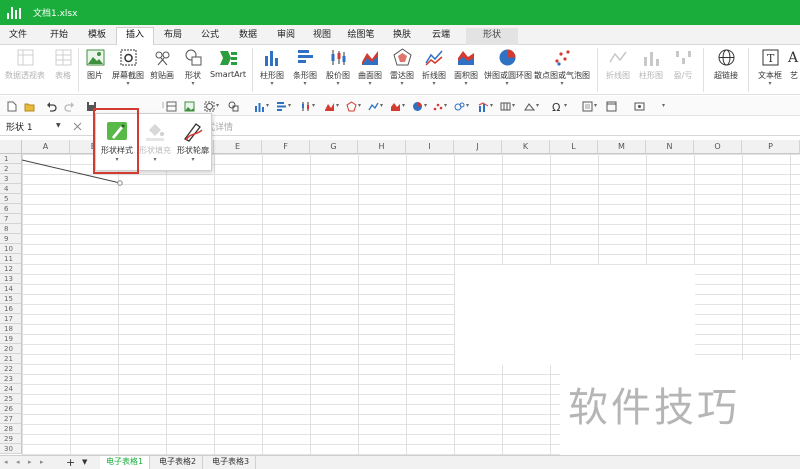 The height and width of the screenshot is (469, 800). What do you see at coordinates (178, 462) in the screenshot?
I see `sheet-tab-2: 电子表格2` at bounding box center [178, 462].